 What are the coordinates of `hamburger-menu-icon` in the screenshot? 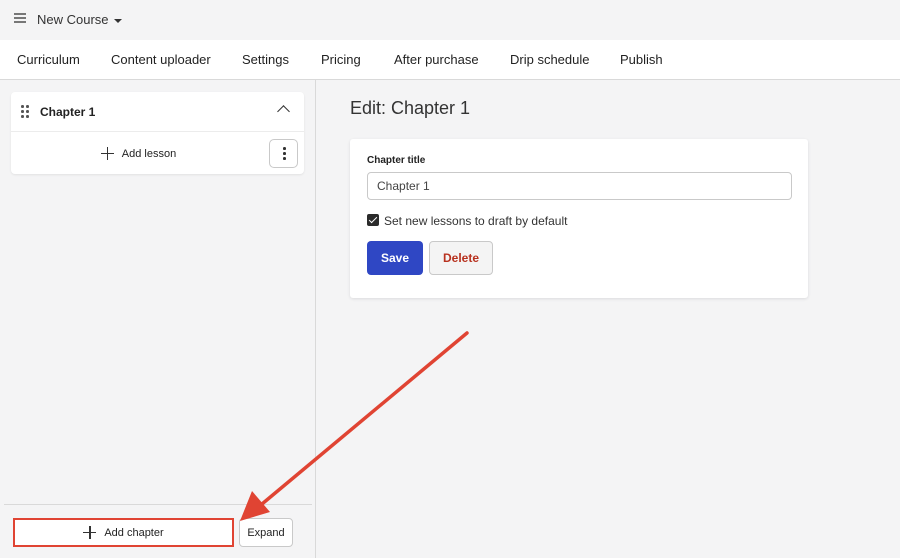 It's located at (20, 19).